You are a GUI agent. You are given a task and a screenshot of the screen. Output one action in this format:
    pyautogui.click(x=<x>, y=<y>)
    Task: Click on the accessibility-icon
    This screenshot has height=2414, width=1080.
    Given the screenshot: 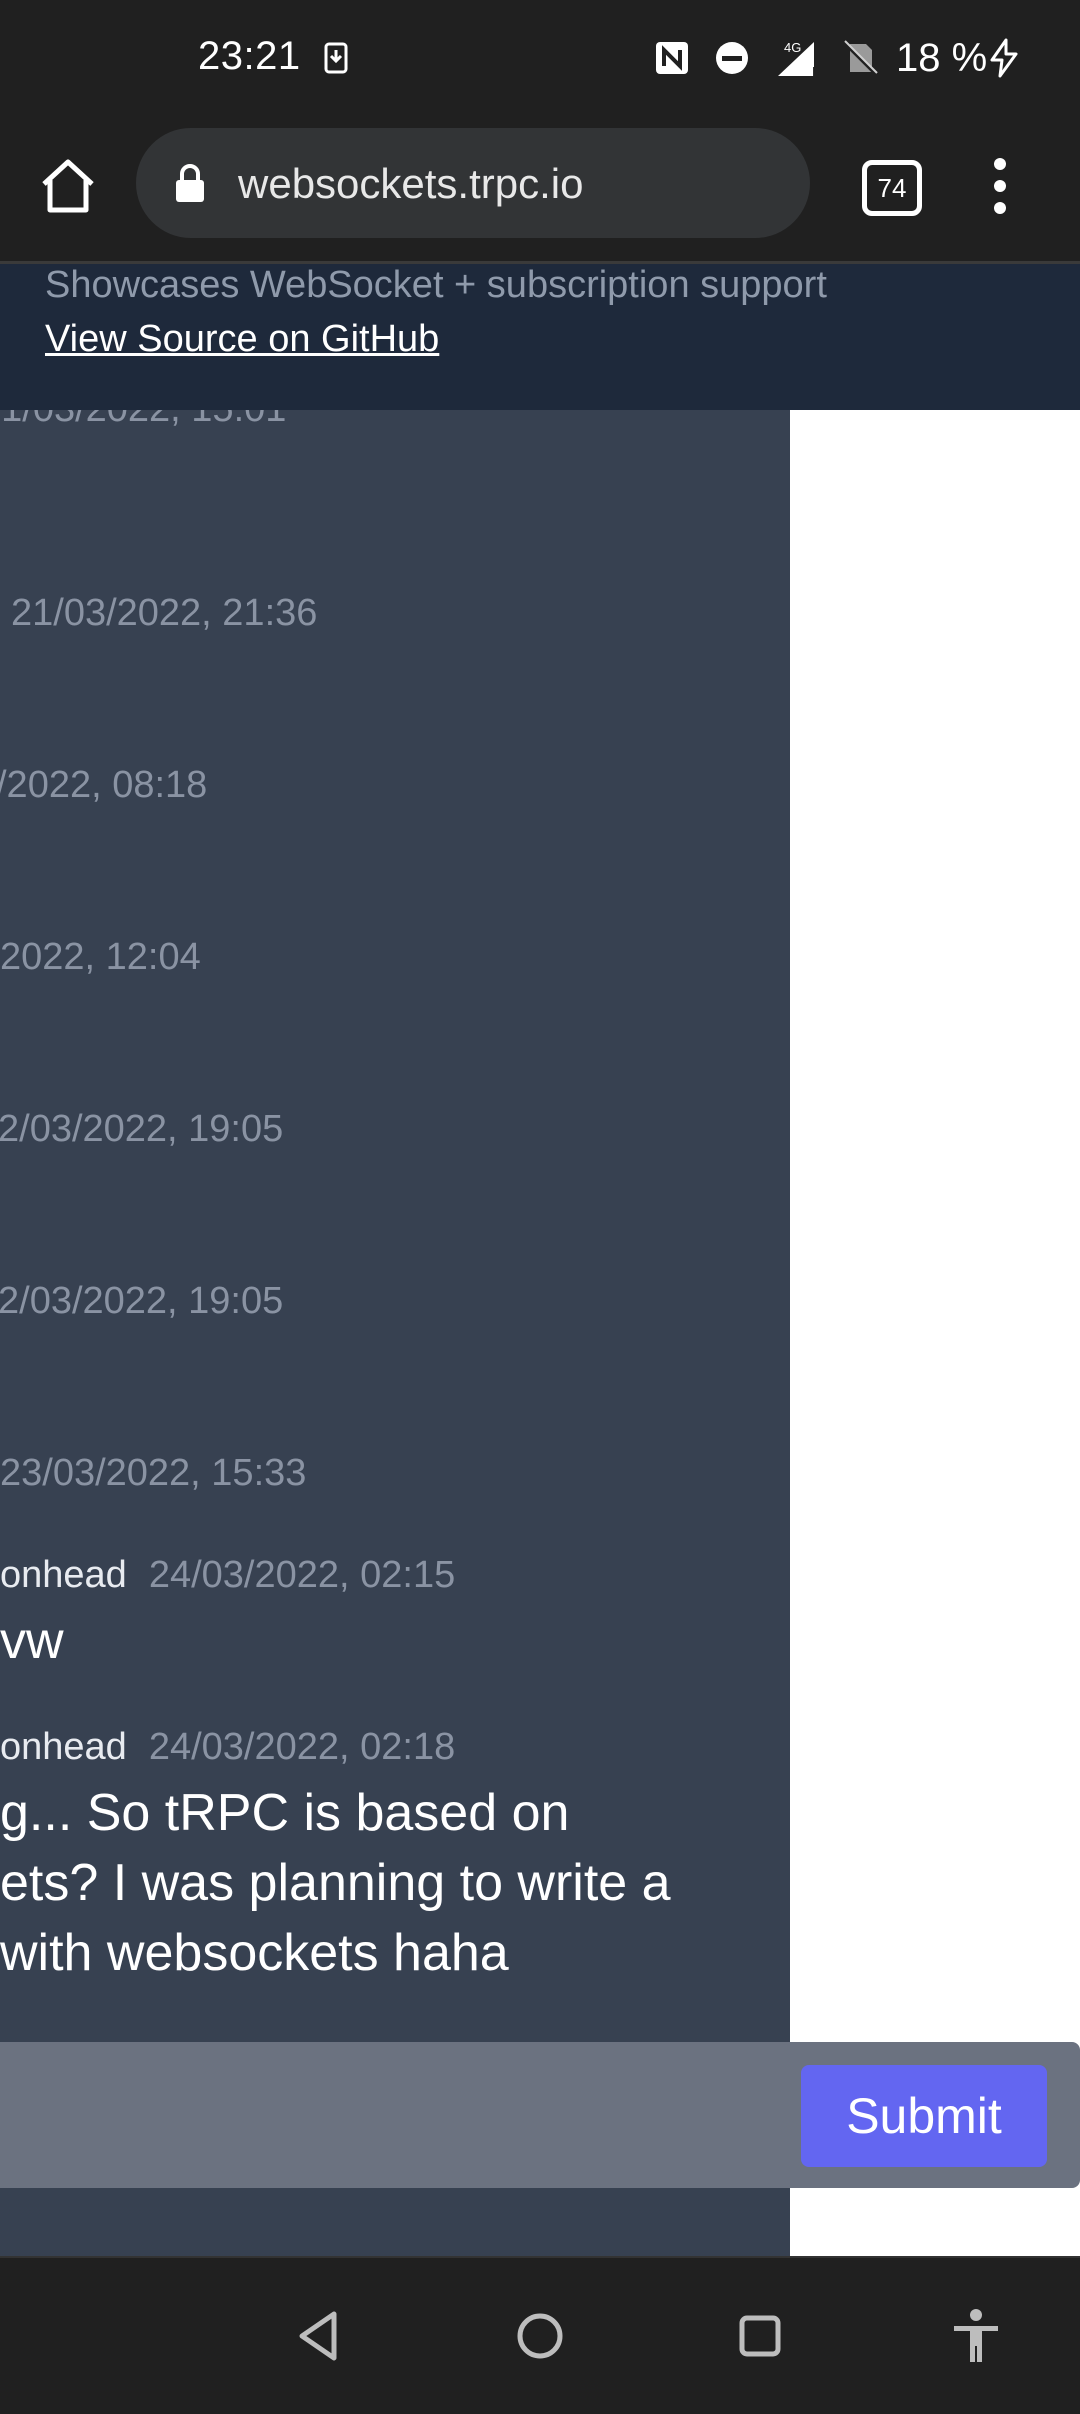 What is the action you would take?
    pyautogui.click(x=976, y=2336)
    